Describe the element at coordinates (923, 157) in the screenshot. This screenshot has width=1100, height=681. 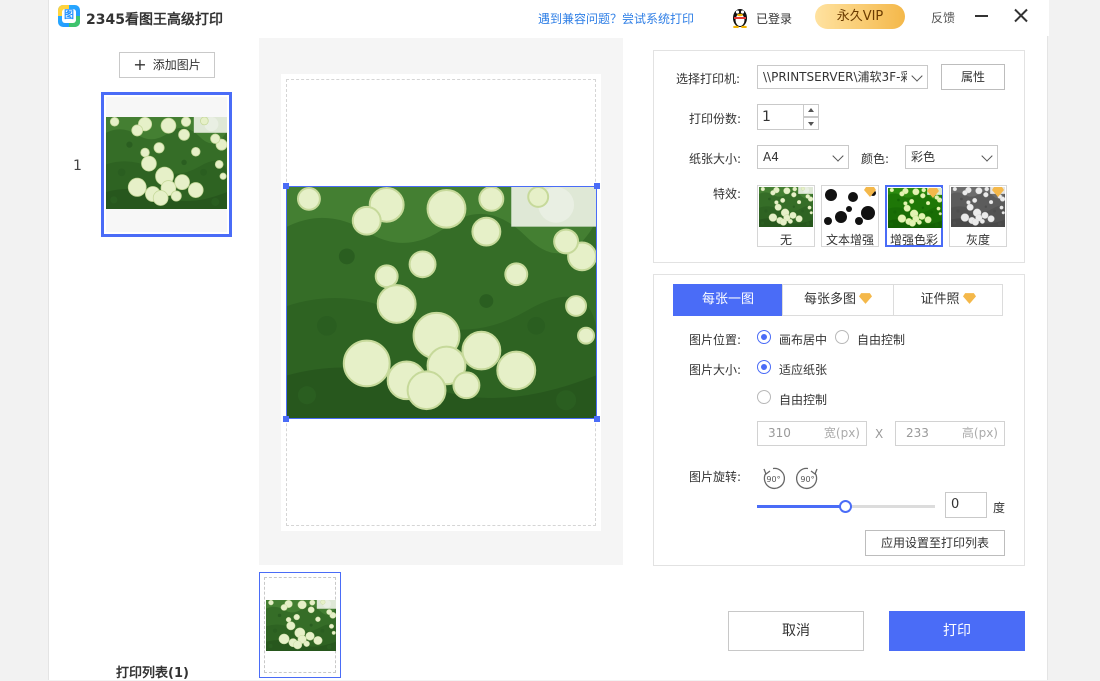
I see `color-value: 彩色` at that location.